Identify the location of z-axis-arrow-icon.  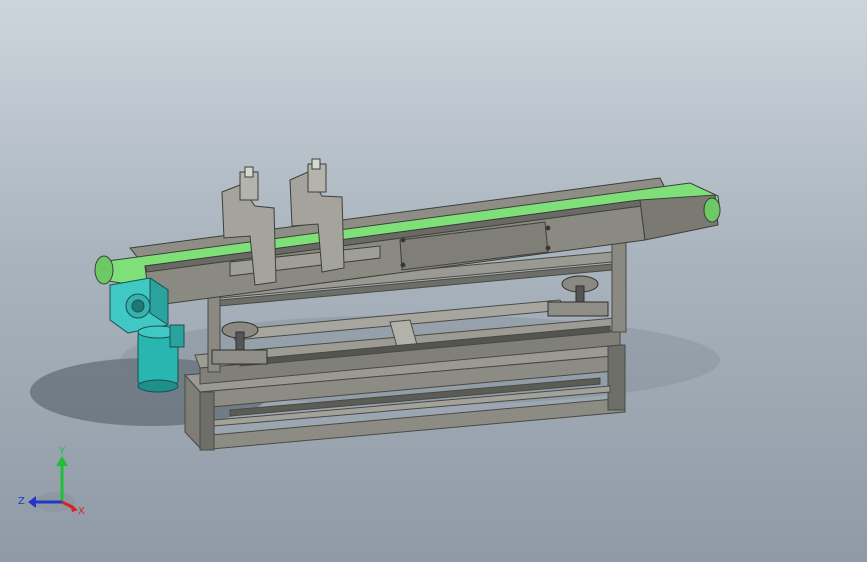
(32, 502).